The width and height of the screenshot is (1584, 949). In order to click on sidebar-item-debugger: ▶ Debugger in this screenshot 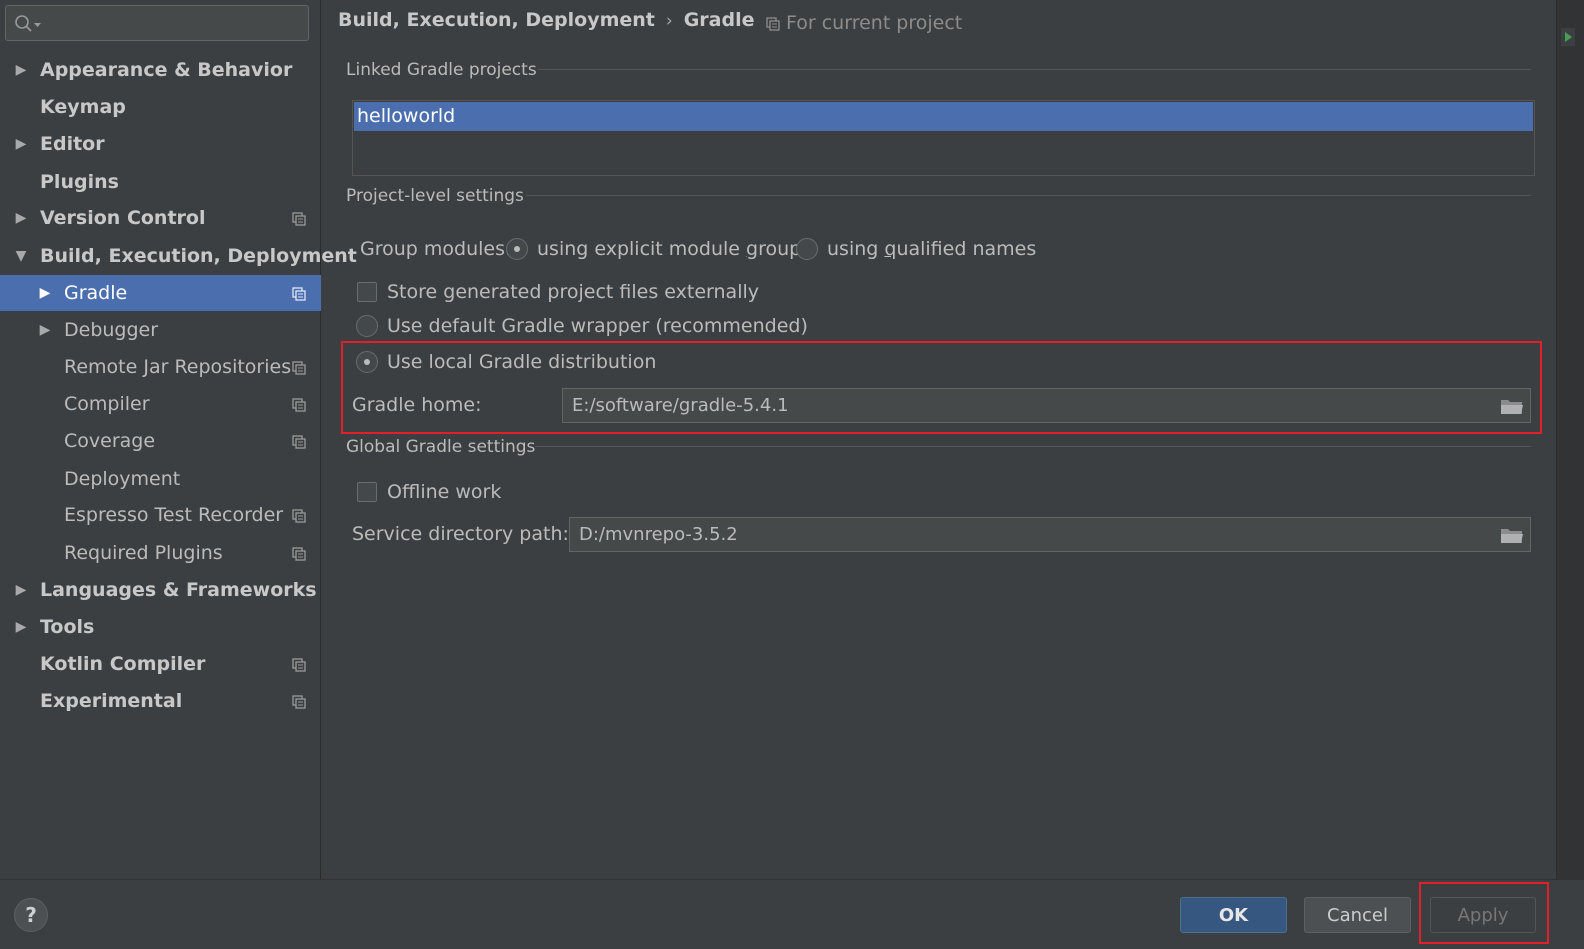, I will do `click(160, 330)`.